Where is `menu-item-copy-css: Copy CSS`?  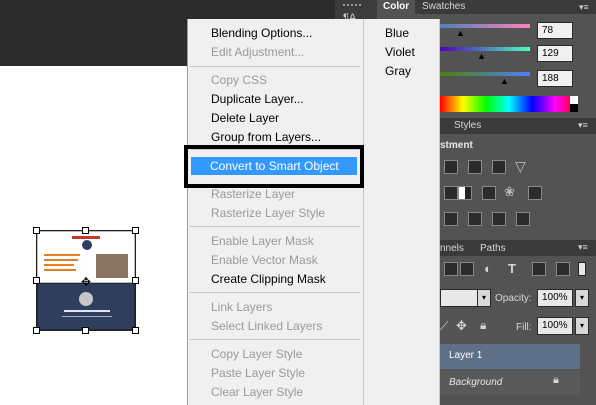 menu-item-copy-css: Copy CSS is located at coordinates (239, 80).